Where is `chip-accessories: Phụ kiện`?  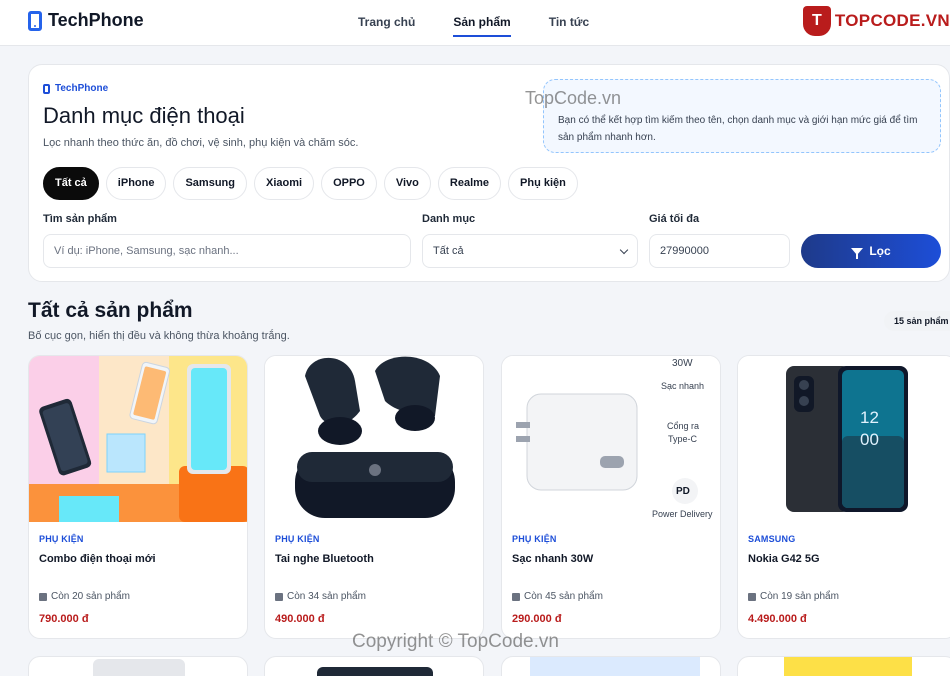
chip-accessories: Phụ kiện is located at coordinates (543, 183).